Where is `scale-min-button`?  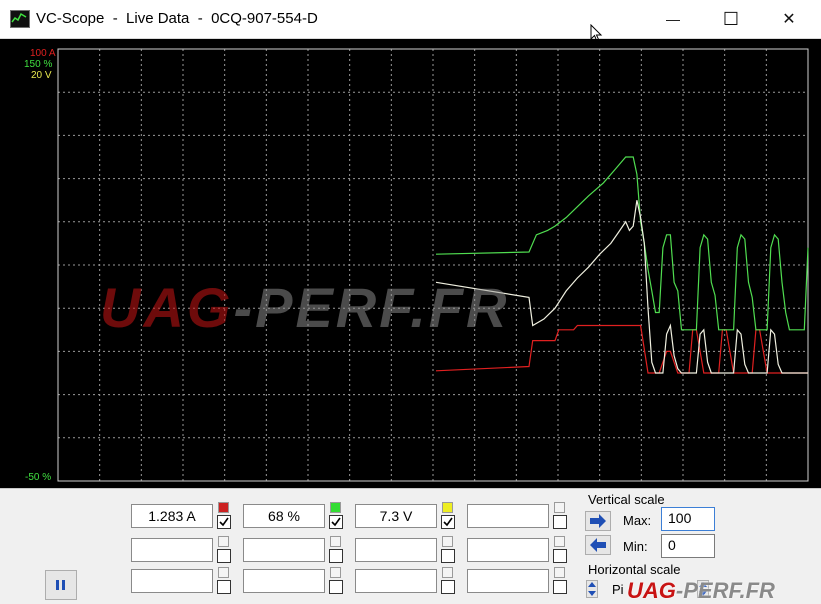 scale-min-button is located at coordinates (598, 545).